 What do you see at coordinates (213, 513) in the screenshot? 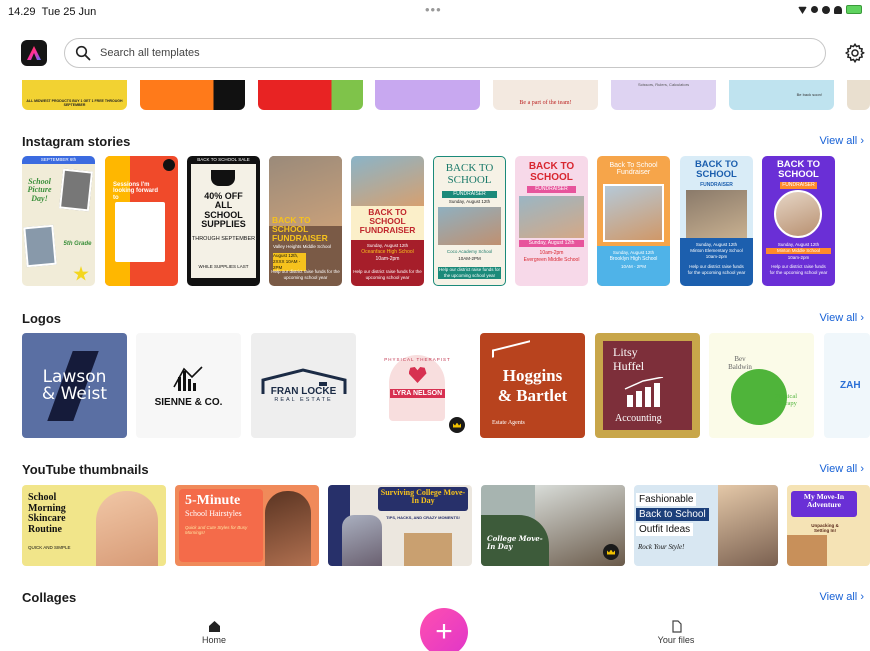
I see `thumb-title: School Hairstyles` at bounding box center [213, 513].